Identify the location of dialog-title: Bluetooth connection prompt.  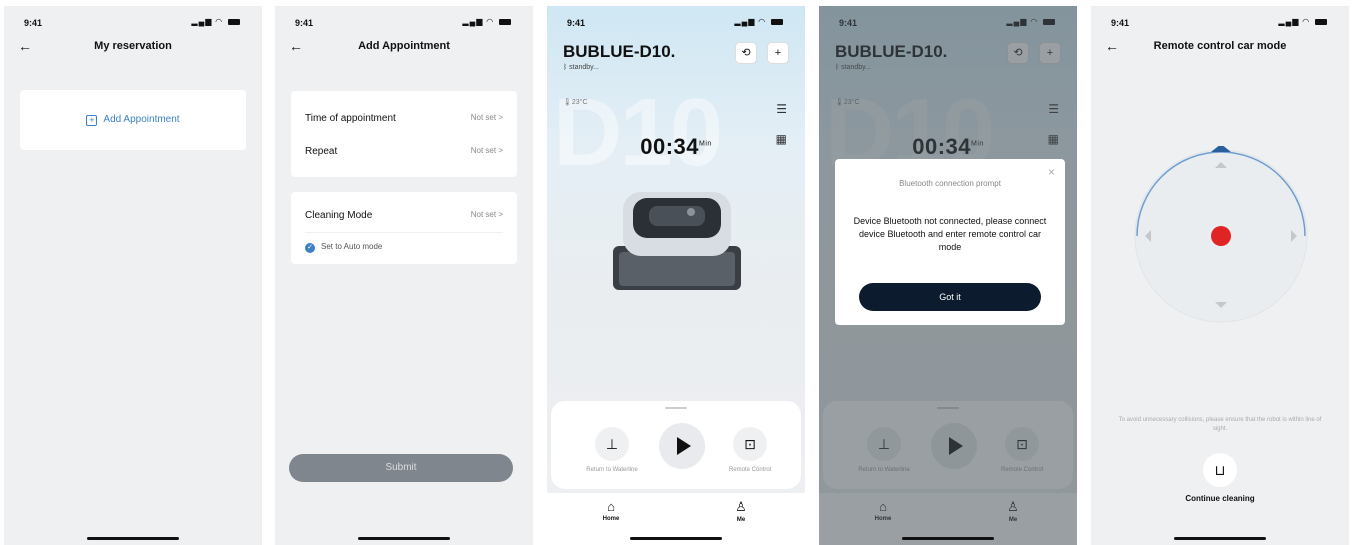
(950, 183).